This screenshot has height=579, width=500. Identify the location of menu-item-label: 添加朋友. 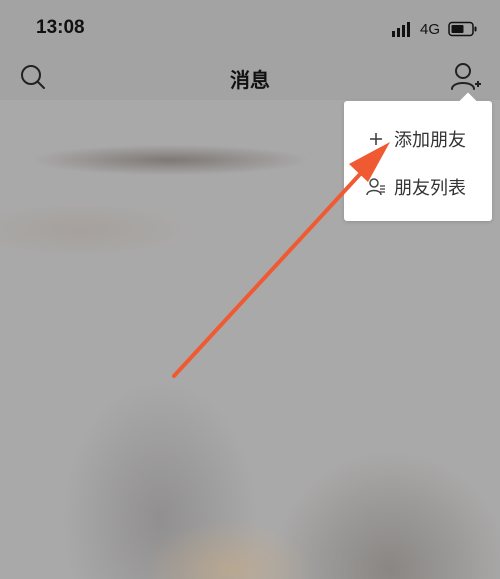
(430, 140).